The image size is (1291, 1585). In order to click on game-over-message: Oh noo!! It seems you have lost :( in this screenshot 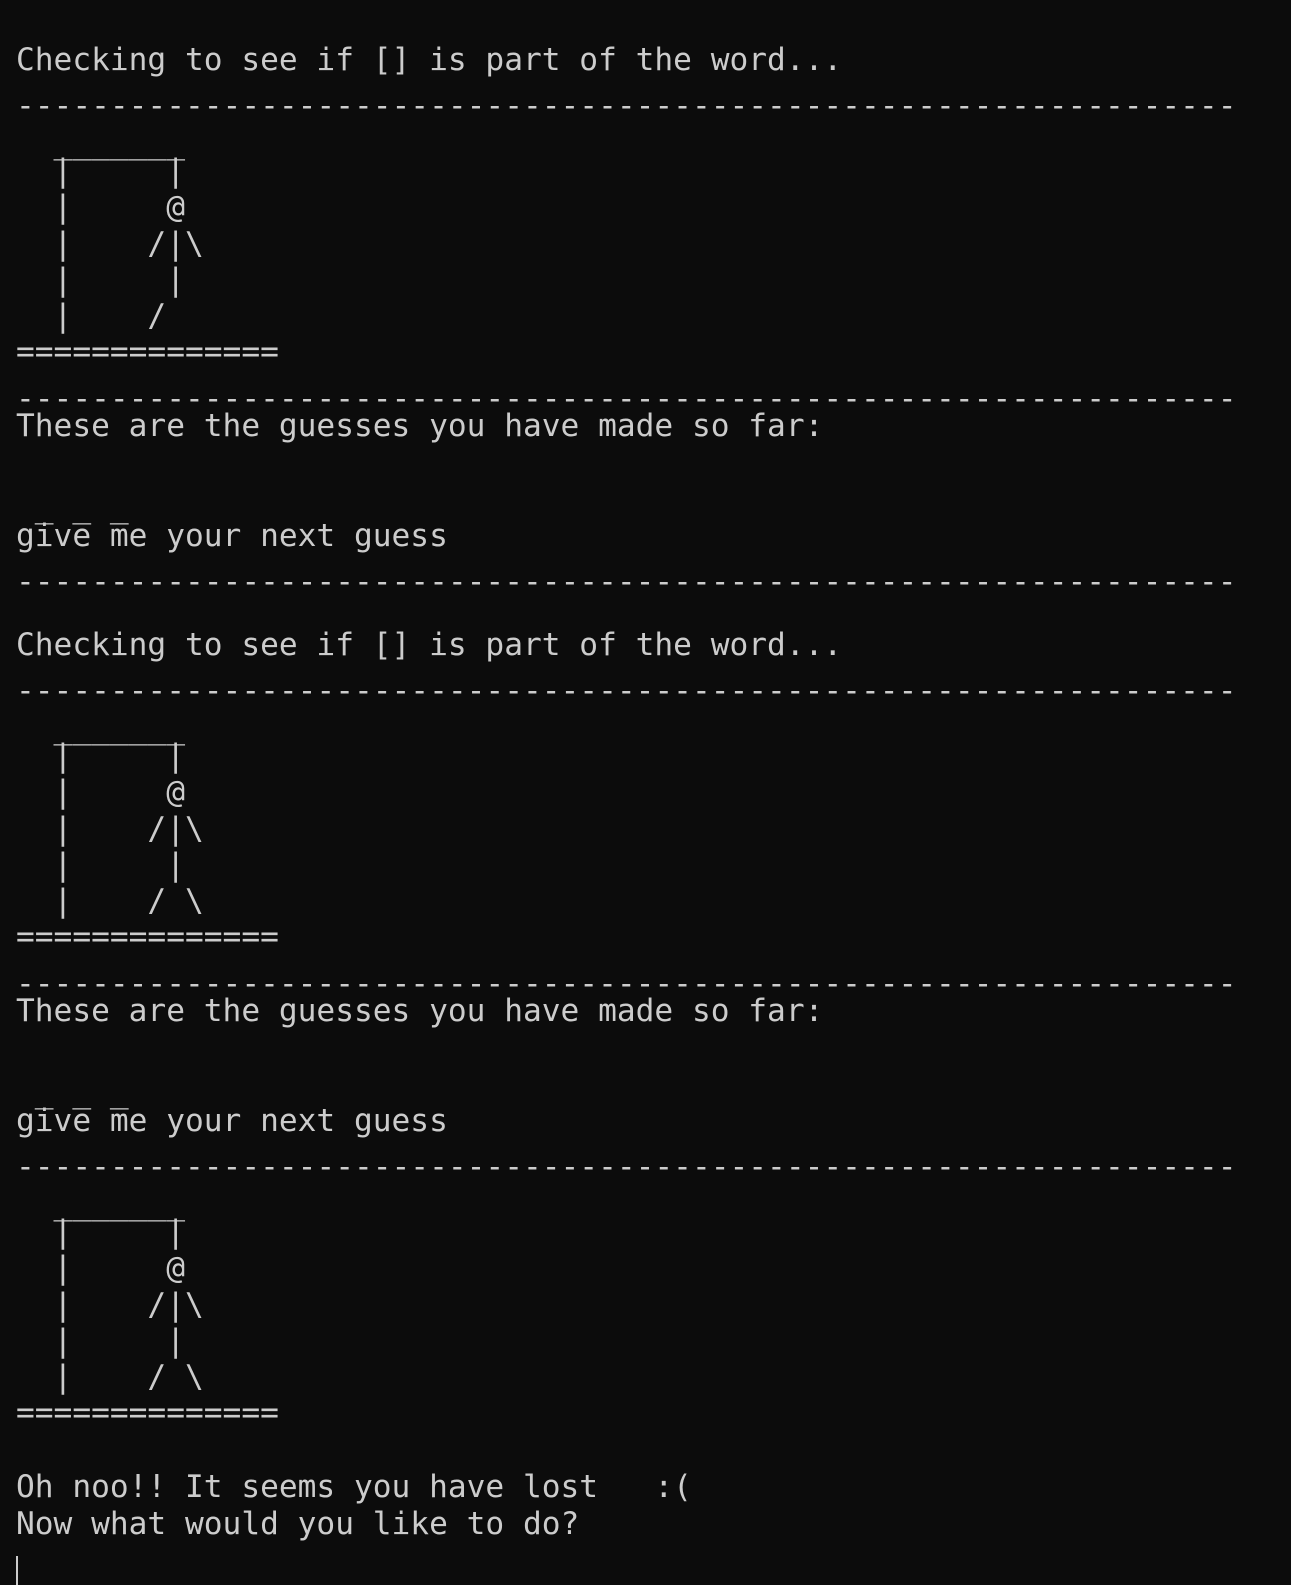, I will do `click(354, 1487)`.